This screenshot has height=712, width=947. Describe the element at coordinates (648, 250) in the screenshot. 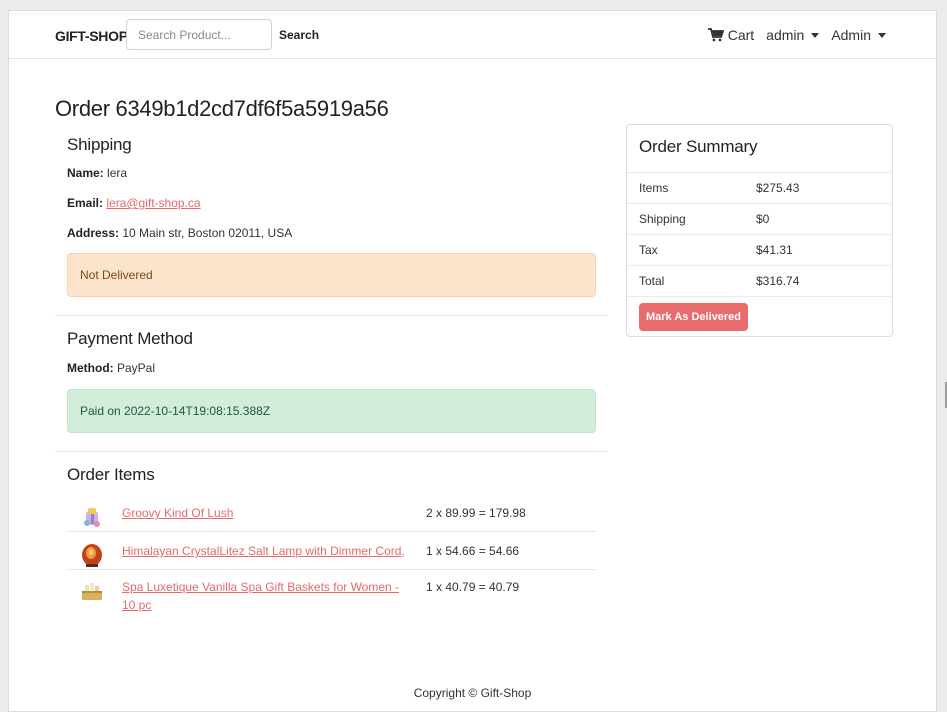

I see `summary-label: Tax` at that location.